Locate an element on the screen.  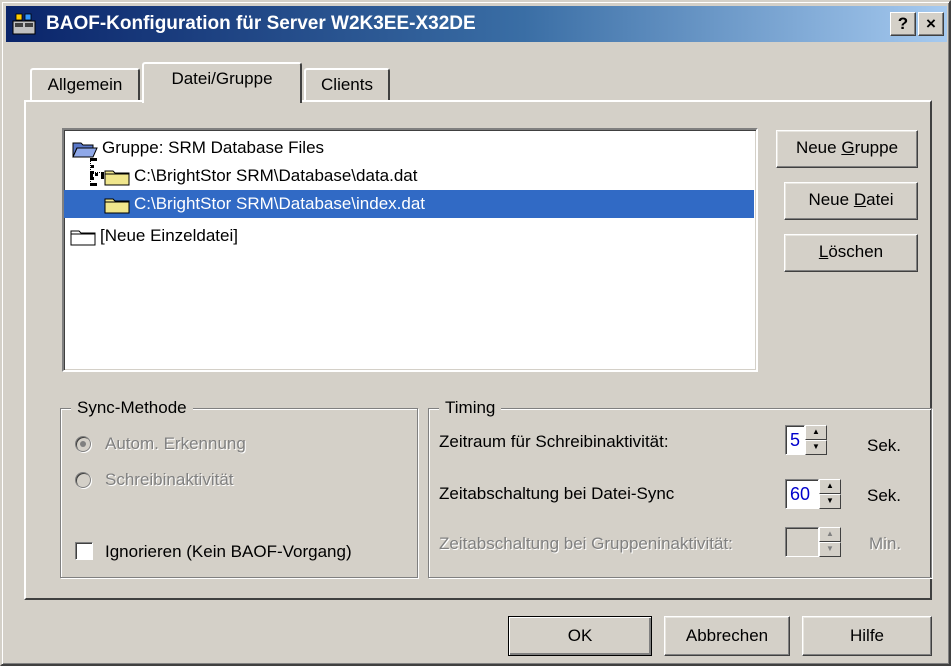
radio-dot is located at coordinates (83, 444).